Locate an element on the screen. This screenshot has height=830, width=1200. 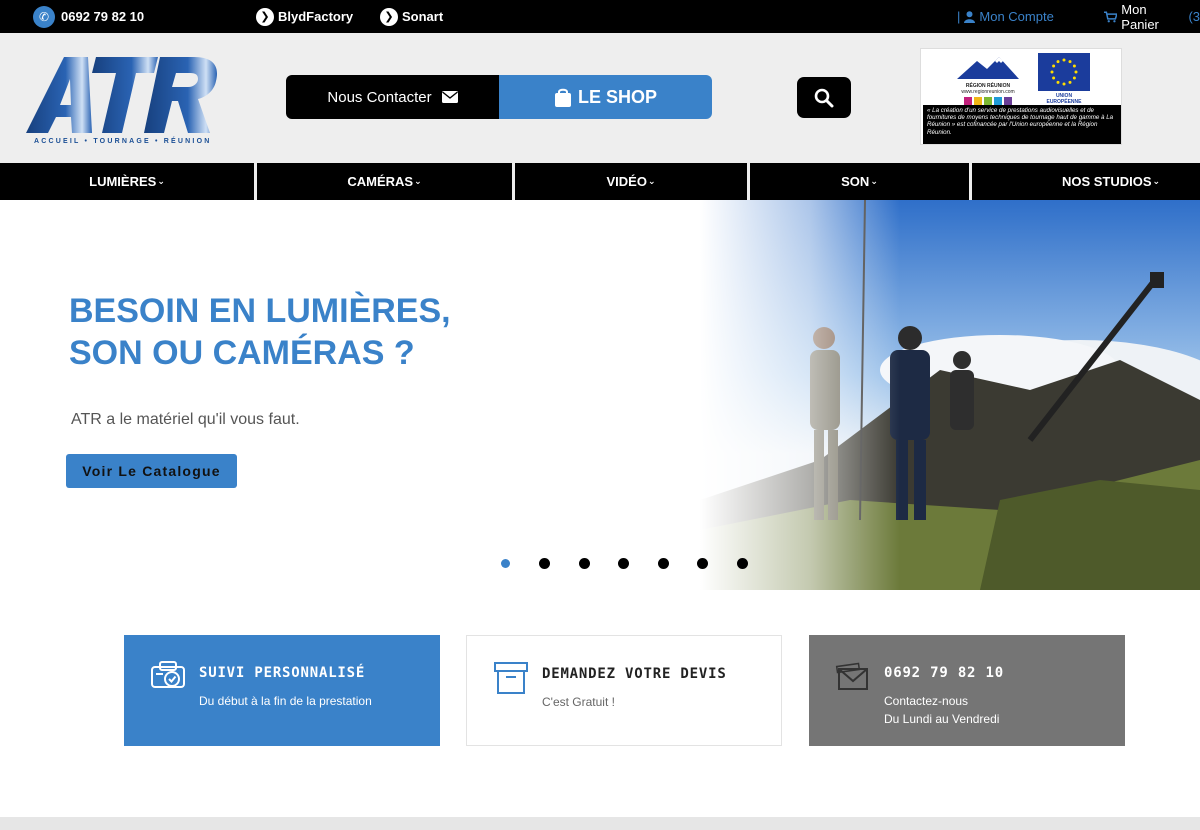
footer-strip is located at coordinates (600, 823).